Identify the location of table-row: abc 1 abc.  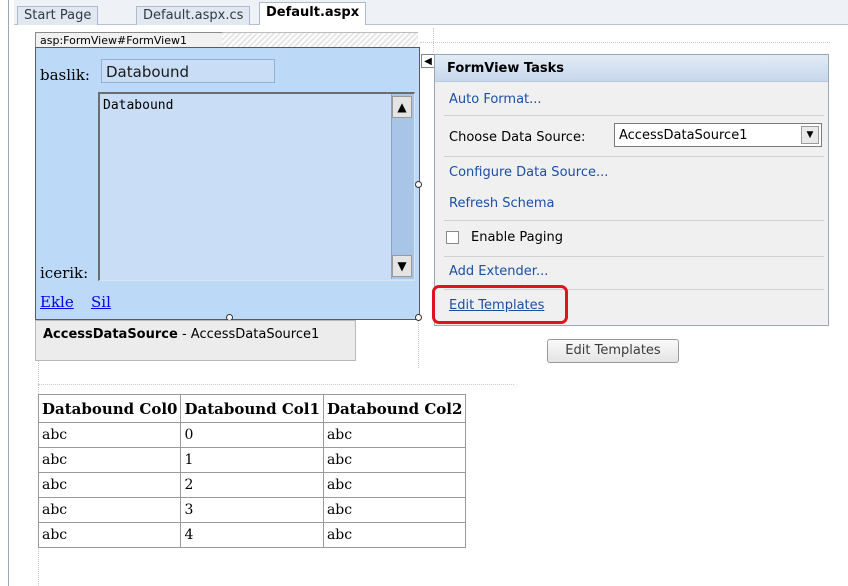
(252, 460).